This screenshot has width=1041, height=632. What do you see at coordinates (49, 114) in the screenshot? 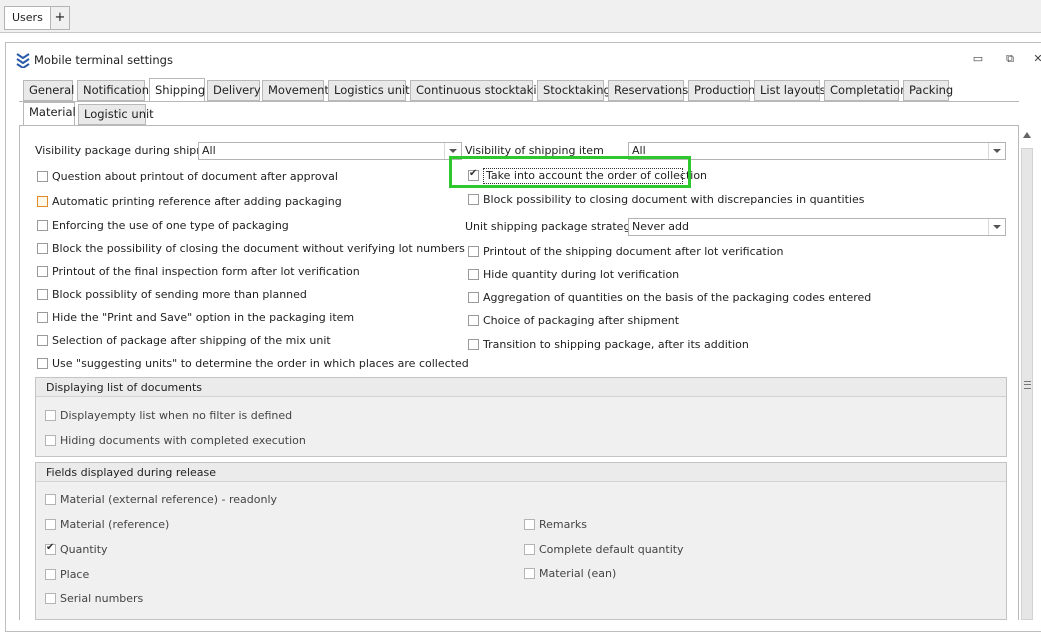
I see `subtab-material: Material` at bounding box center [49, 114].